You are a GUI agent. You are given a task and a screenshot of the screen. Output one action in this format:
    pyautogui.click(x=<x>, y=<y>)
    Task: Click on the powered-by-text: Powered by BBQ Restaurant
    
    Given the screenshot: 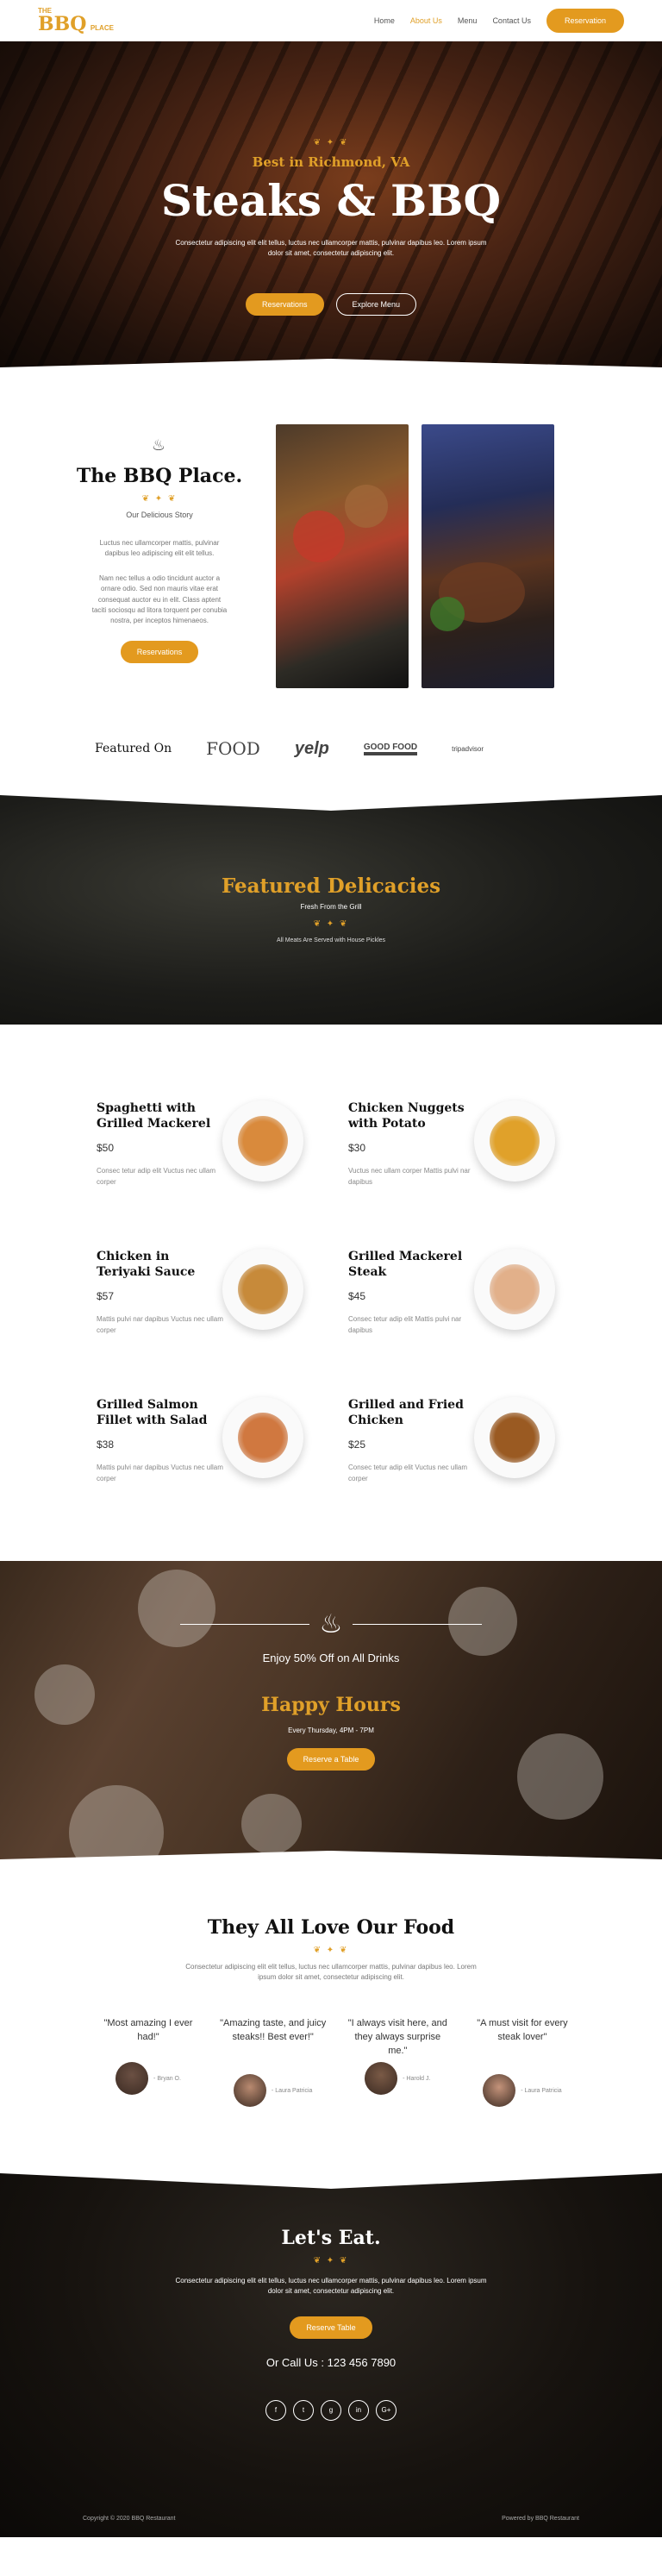 What is the action you would take?
    pyautogui.click(x=540, y=2519)
    